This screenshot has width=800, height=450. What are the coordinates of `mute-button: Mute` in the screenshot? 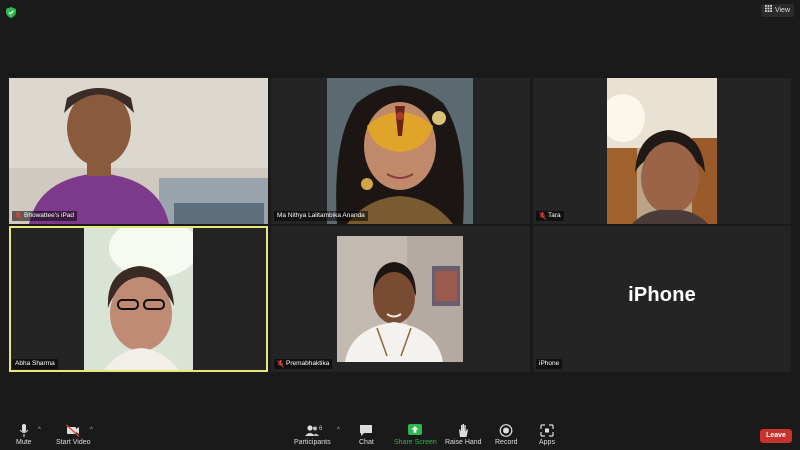 It's located at (24, 435).